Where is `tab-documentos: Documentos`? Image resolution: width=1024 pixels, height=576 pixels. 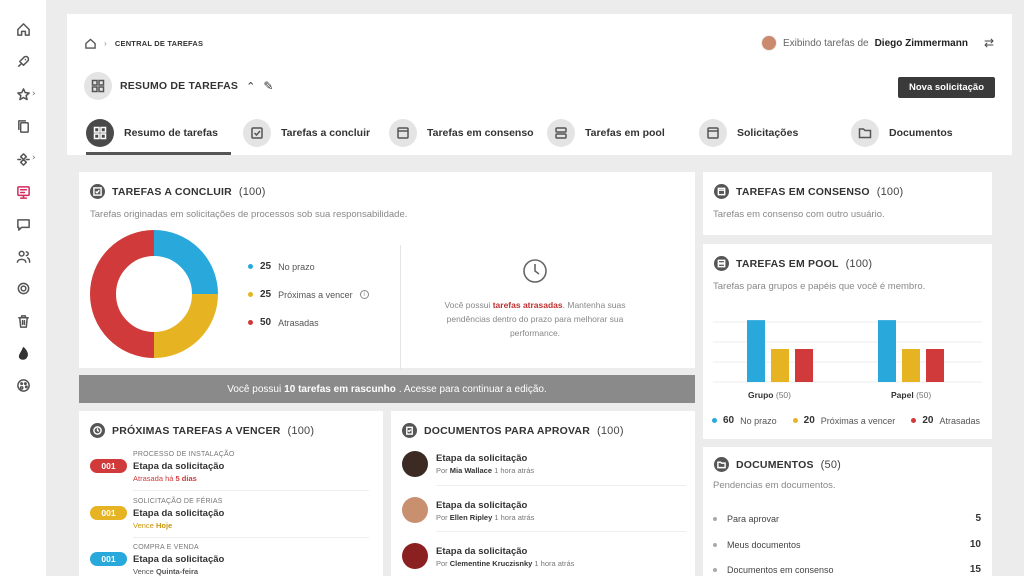 tab-documentos: Documentos is located at coordinates (902, 133).